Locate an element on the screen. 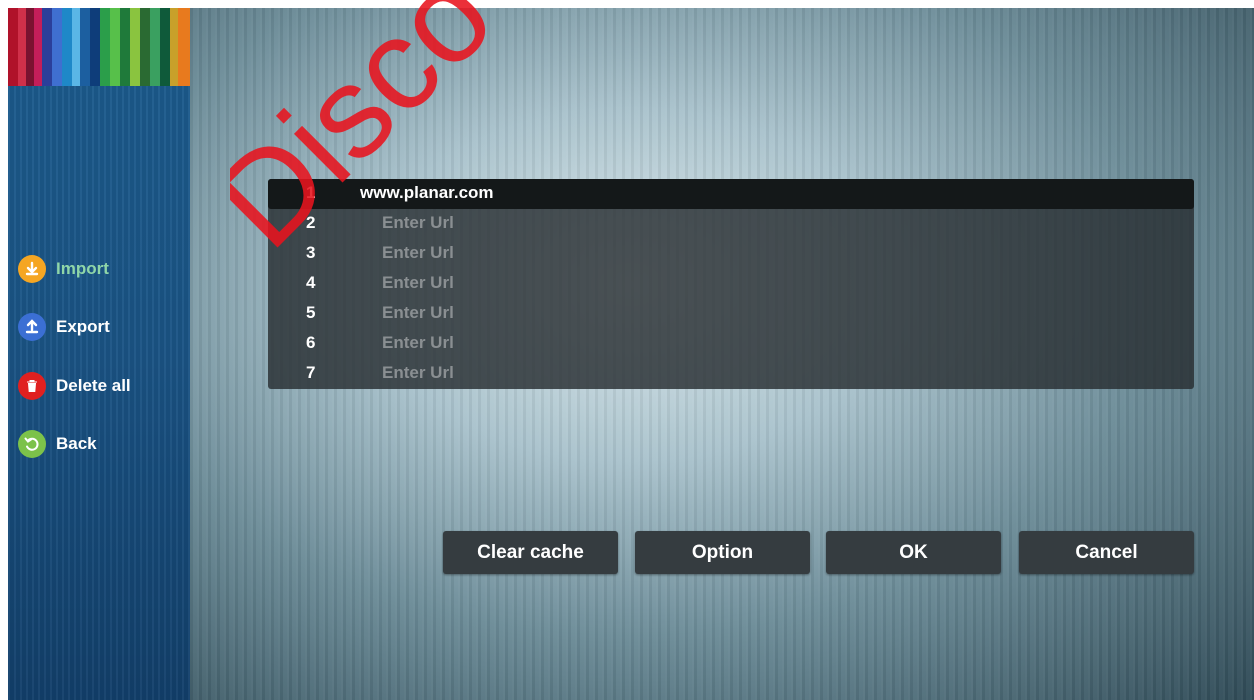 Image resolution: width=1254 pixels, height=700 pixels. url-row-number: 2 is located at coordinates (311, 222).